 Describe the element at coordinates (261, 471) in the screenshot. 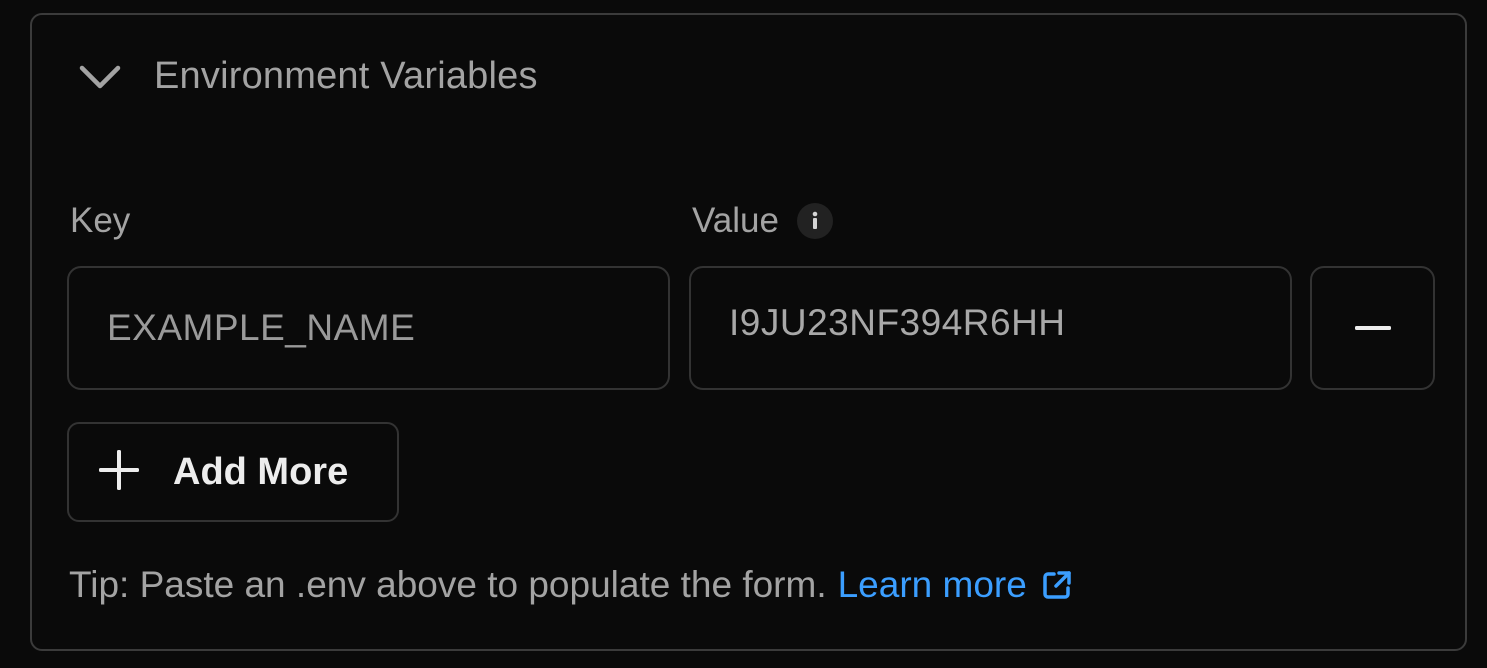

I see `add-more-label: Add More` at that location.